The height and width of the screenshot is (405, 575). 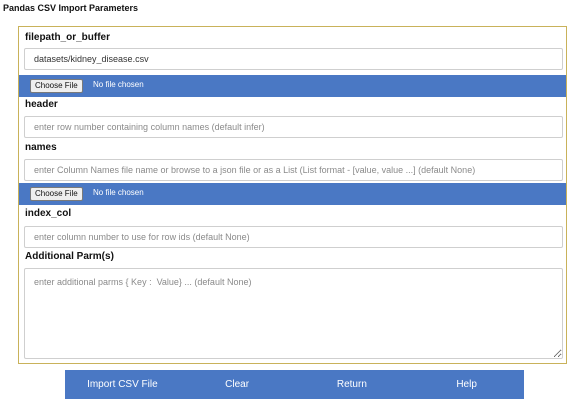 I want to click on filepath-label: filepath_or_buffer, so click(x=68, y=37).